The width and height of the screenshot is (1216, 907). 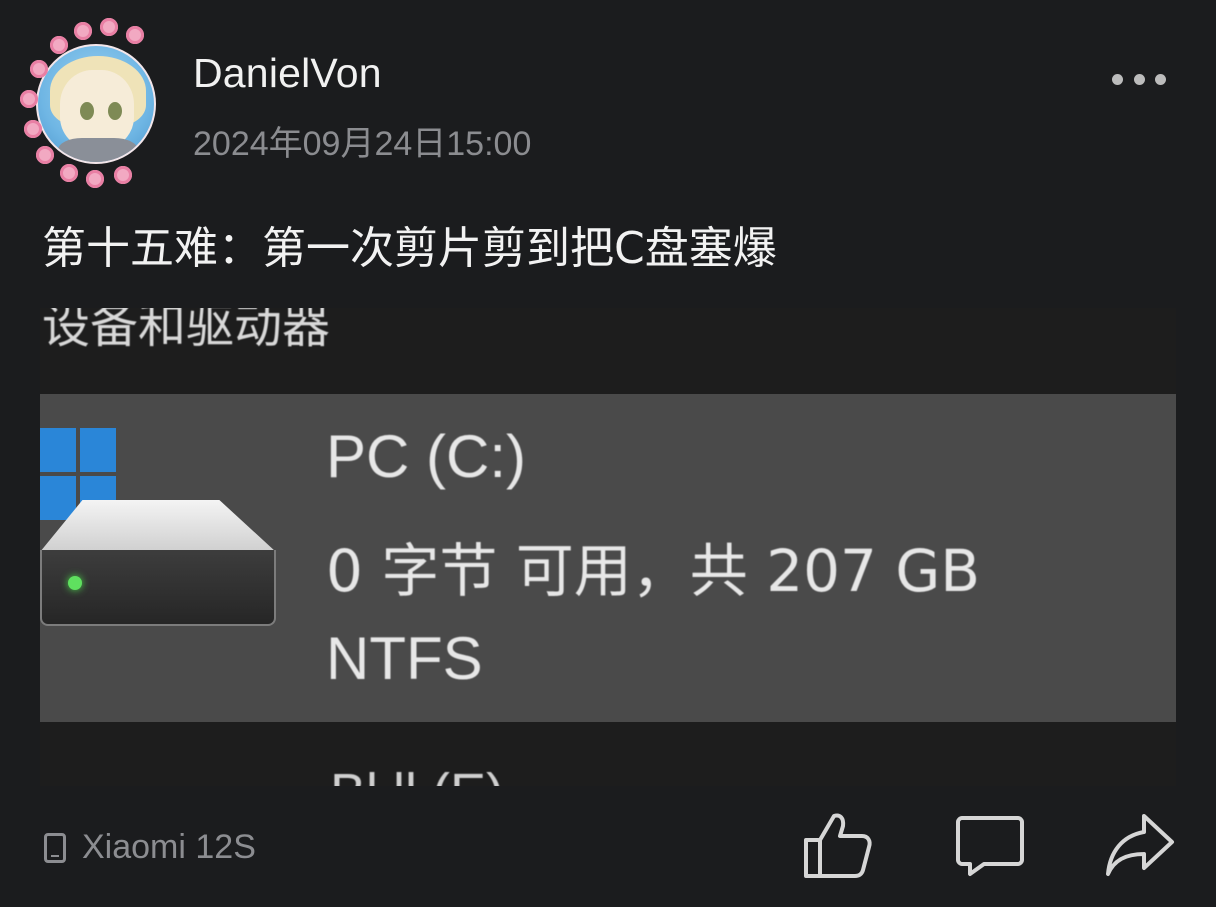 I want to click on author-name: DanielVon, so click(x=287, y=73).